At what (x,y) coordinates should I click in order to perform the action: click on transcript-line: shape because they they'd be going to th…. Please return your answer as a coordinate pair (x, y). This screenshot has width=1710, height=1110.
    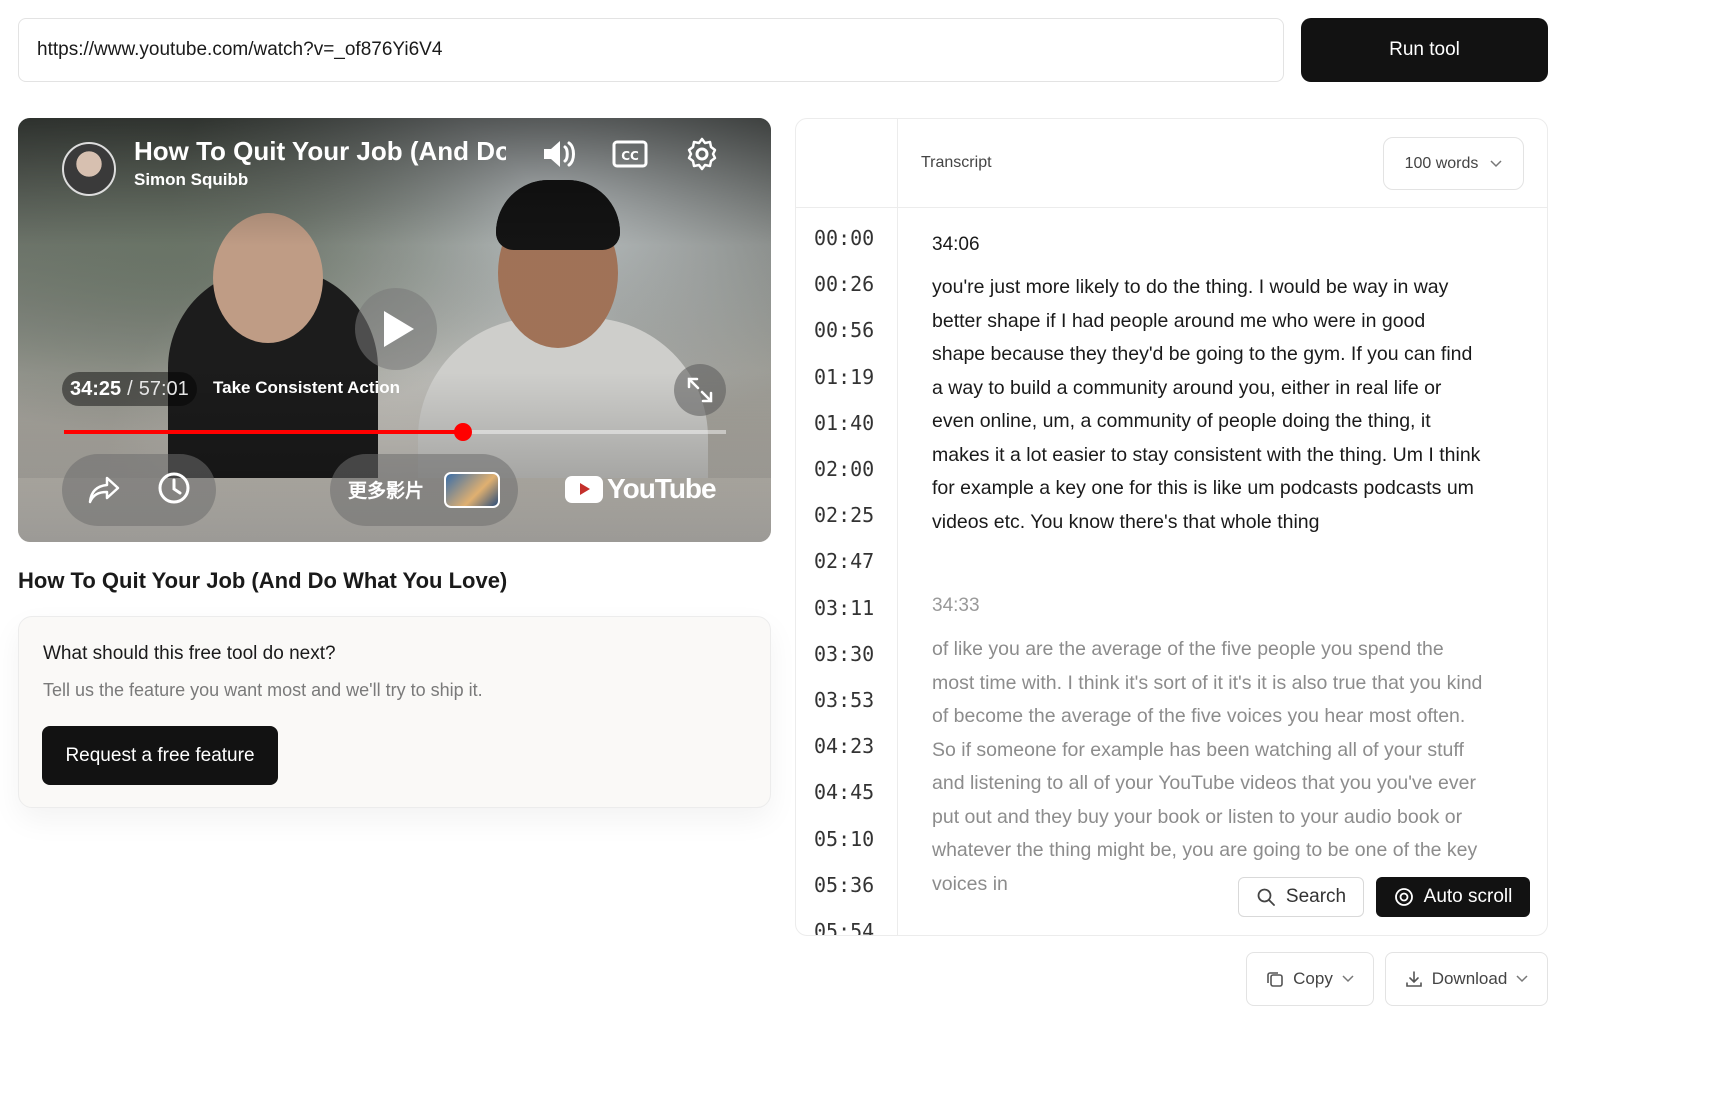
    Looking at the image, I should click on (1202, 354).